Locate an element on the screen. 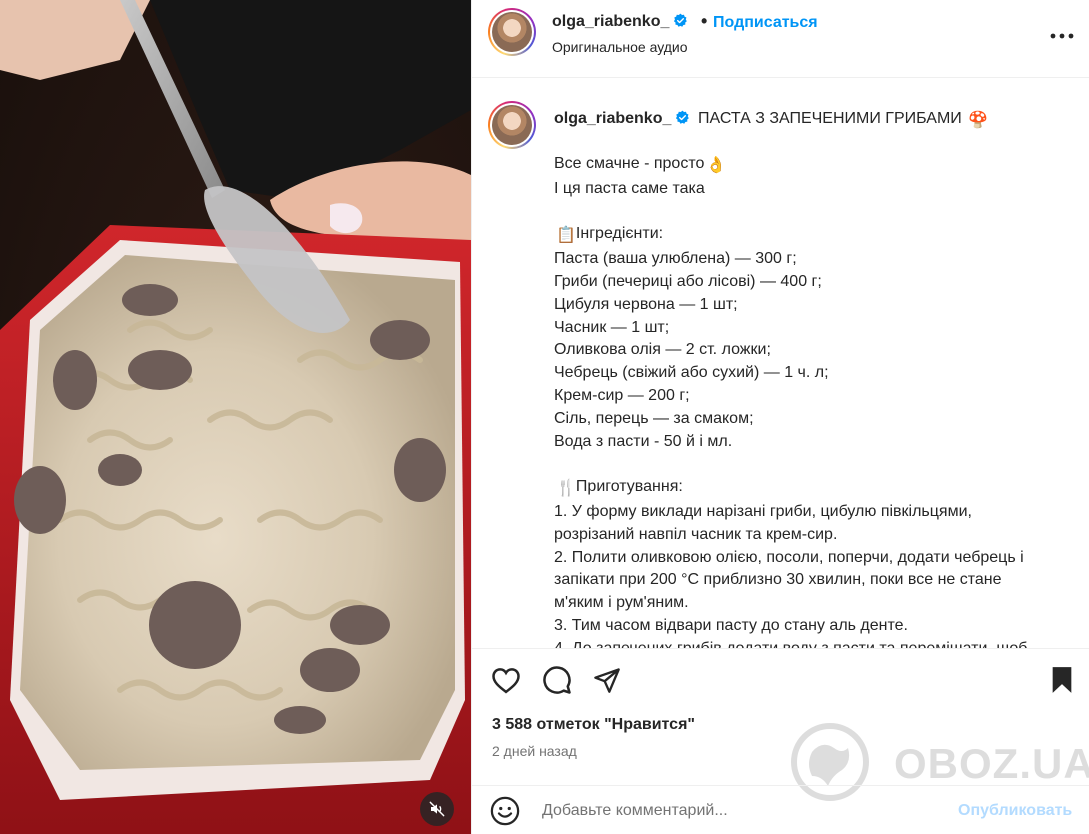 This screenshot has height=834, width=1089. ingredient-item: Сіль, перець — за смаком; is located at coordinates (654, 418).